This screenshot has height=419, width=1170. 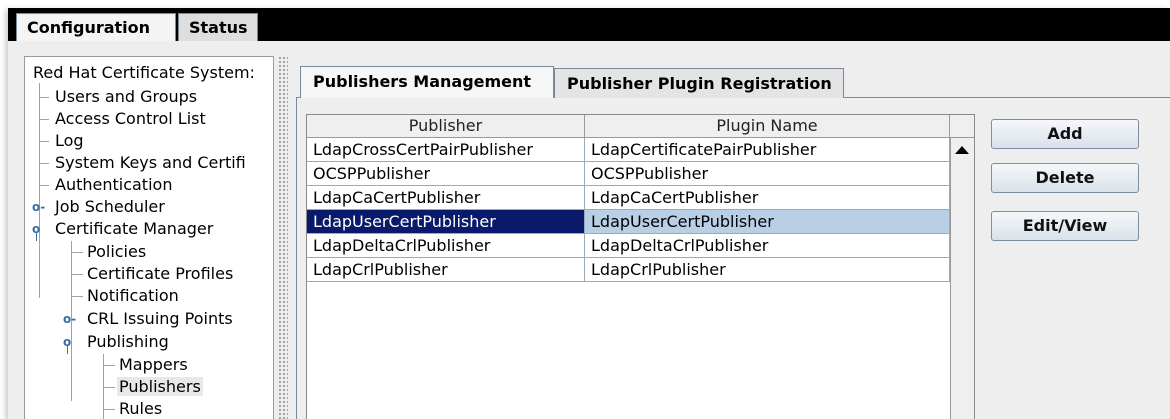 What do you see at coordinates (134, 229) in the screenshot?
I see `tree-item-certificate-manager: Certificate Manager` at bounding box center [134, 229].